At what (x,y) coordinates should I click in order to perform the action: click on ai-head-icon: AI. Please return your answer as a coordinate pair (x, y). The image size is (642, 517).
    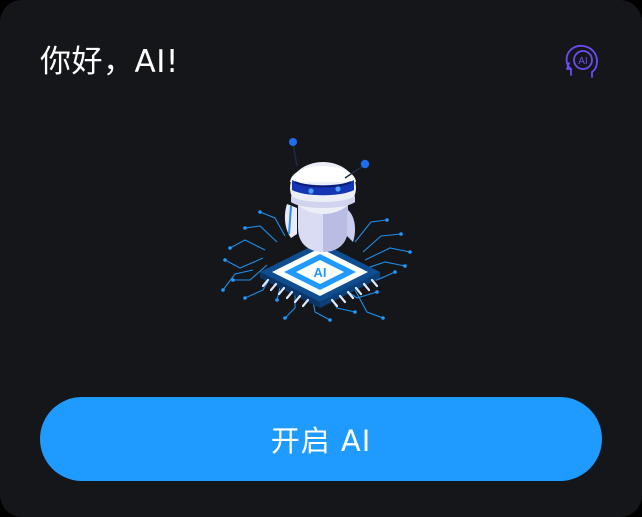
    Looking at the image, I should click on (582, 62).